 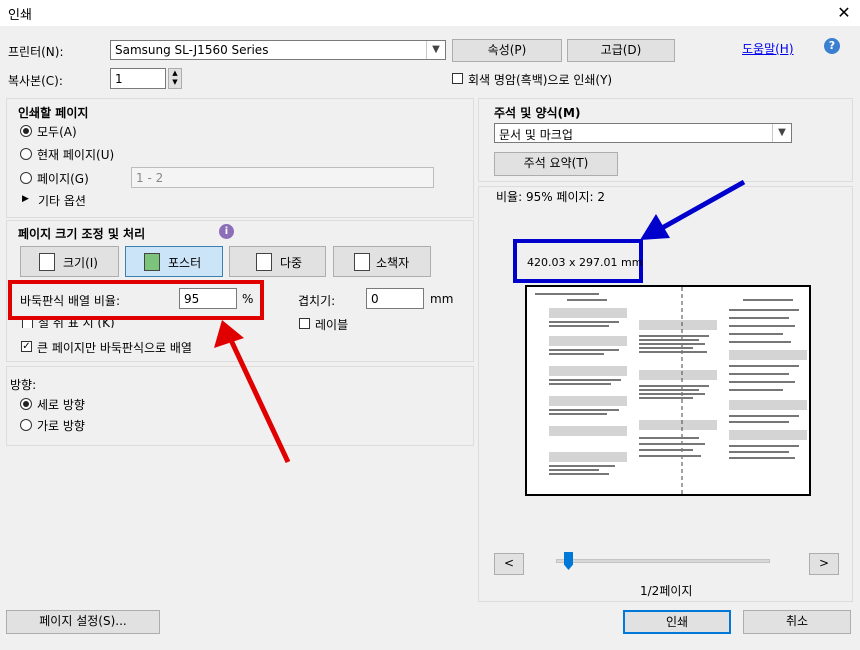 I want to click on comments-select: 문서 및 마크업 ▼, so click(x=643, y=133).